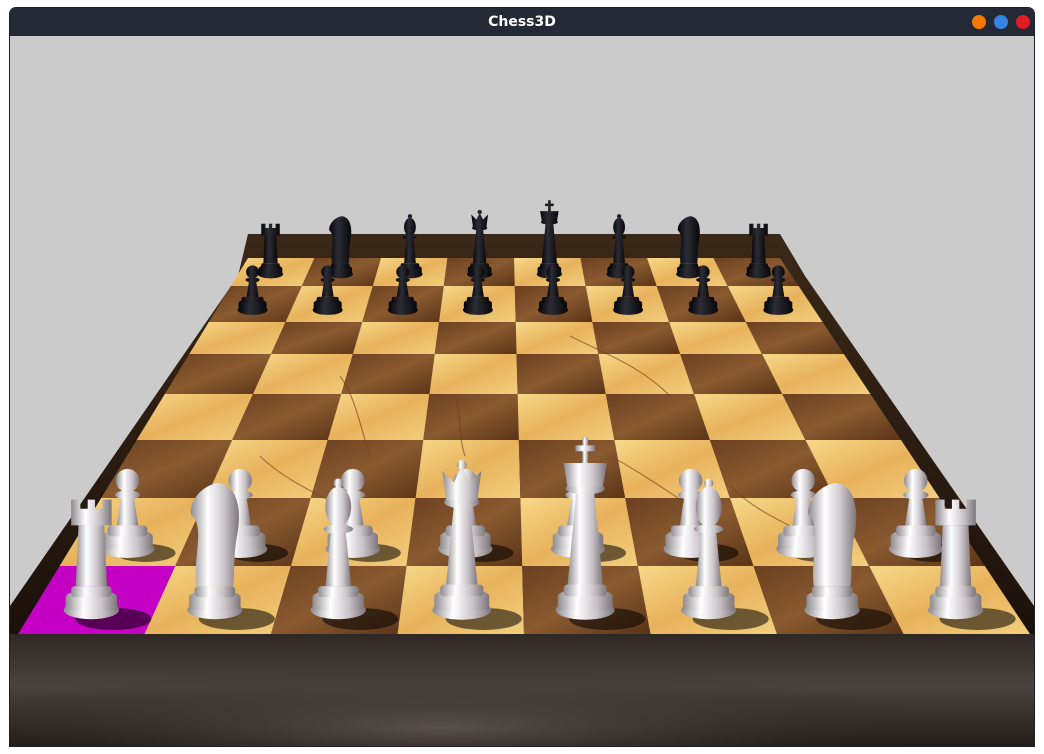  What do you see at coordinates (317, 338) in the screenshot?
I see `square-b6` at bounding box center [317, 338].